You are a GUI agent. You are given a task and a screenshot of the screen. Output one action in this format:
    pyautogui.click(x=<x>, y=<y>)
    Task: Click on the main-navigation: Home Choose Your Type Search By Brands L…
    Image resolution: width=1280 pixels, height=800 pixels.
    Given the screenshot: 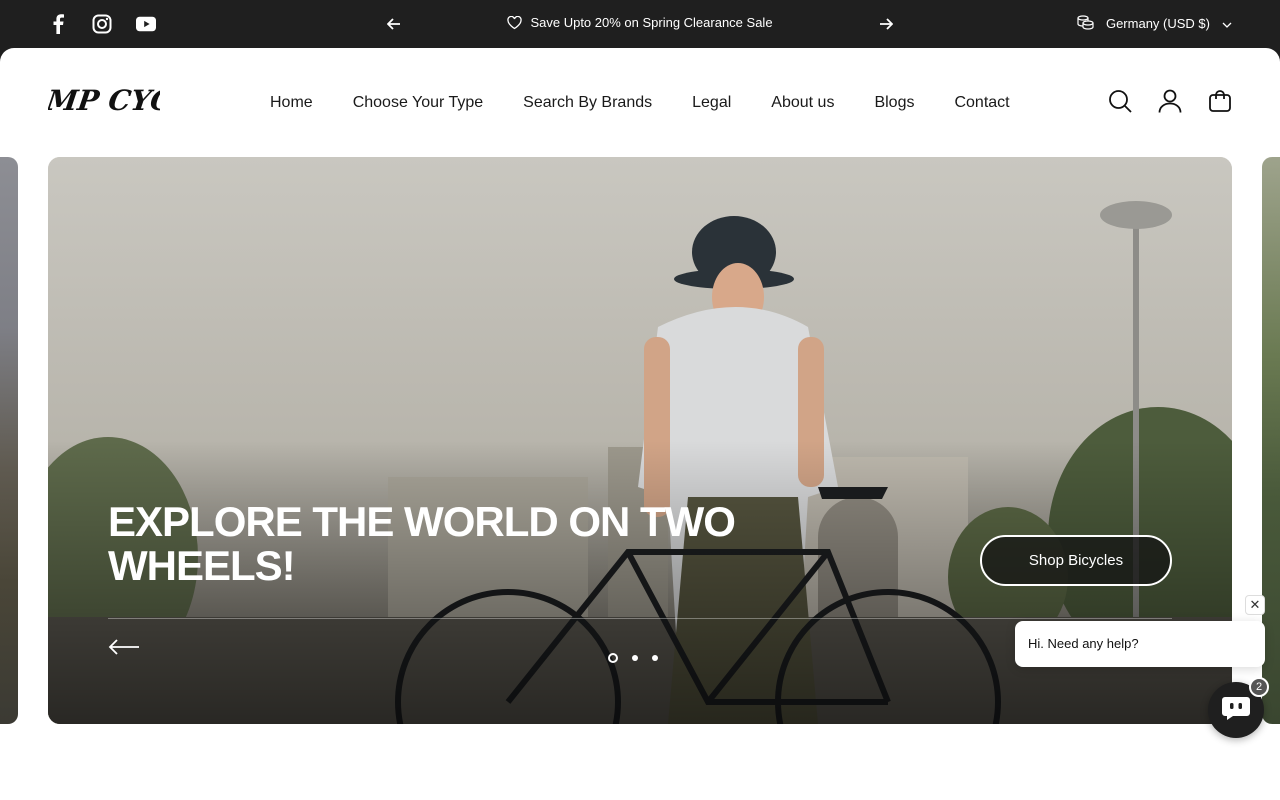 What is the action you would take?
    pyautogui.click(x=640, y=103)
    